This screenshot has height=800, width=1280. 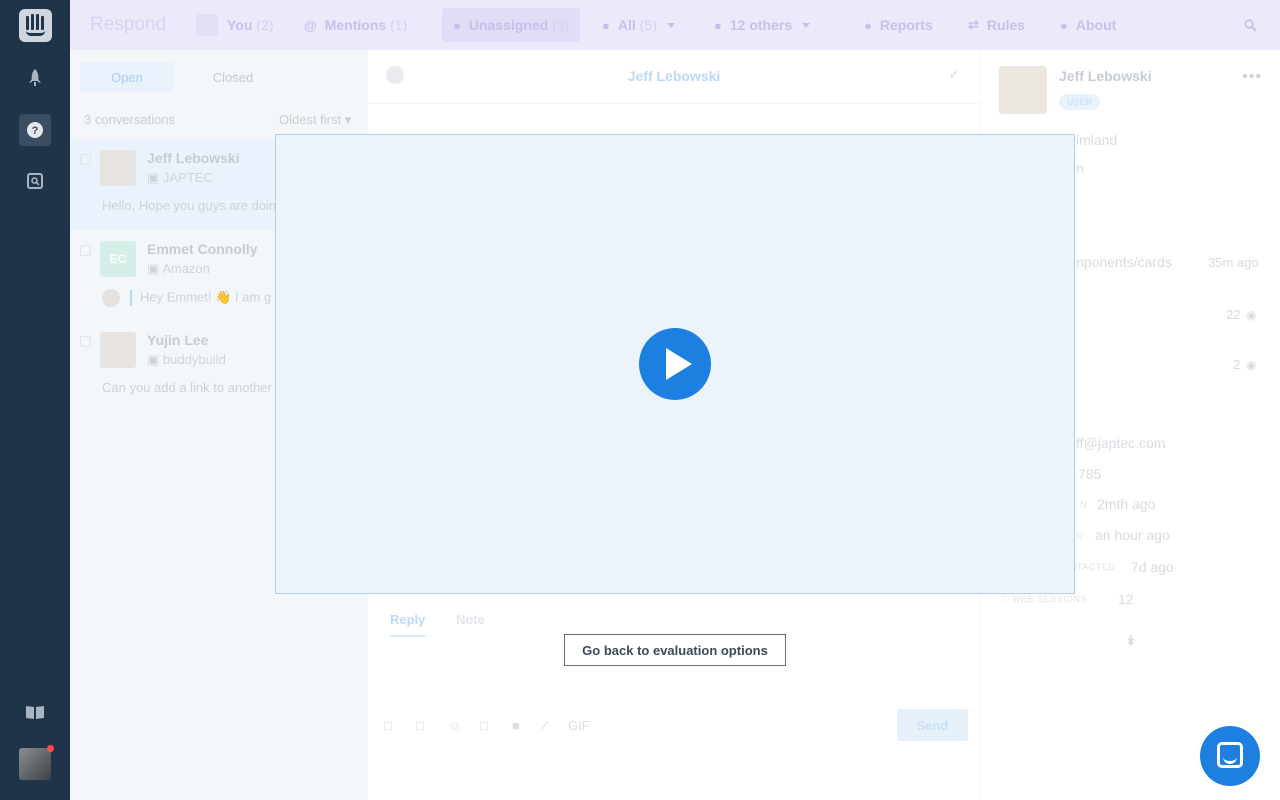 I want to click on info-icon: ●, so click(x=1064, y=25).